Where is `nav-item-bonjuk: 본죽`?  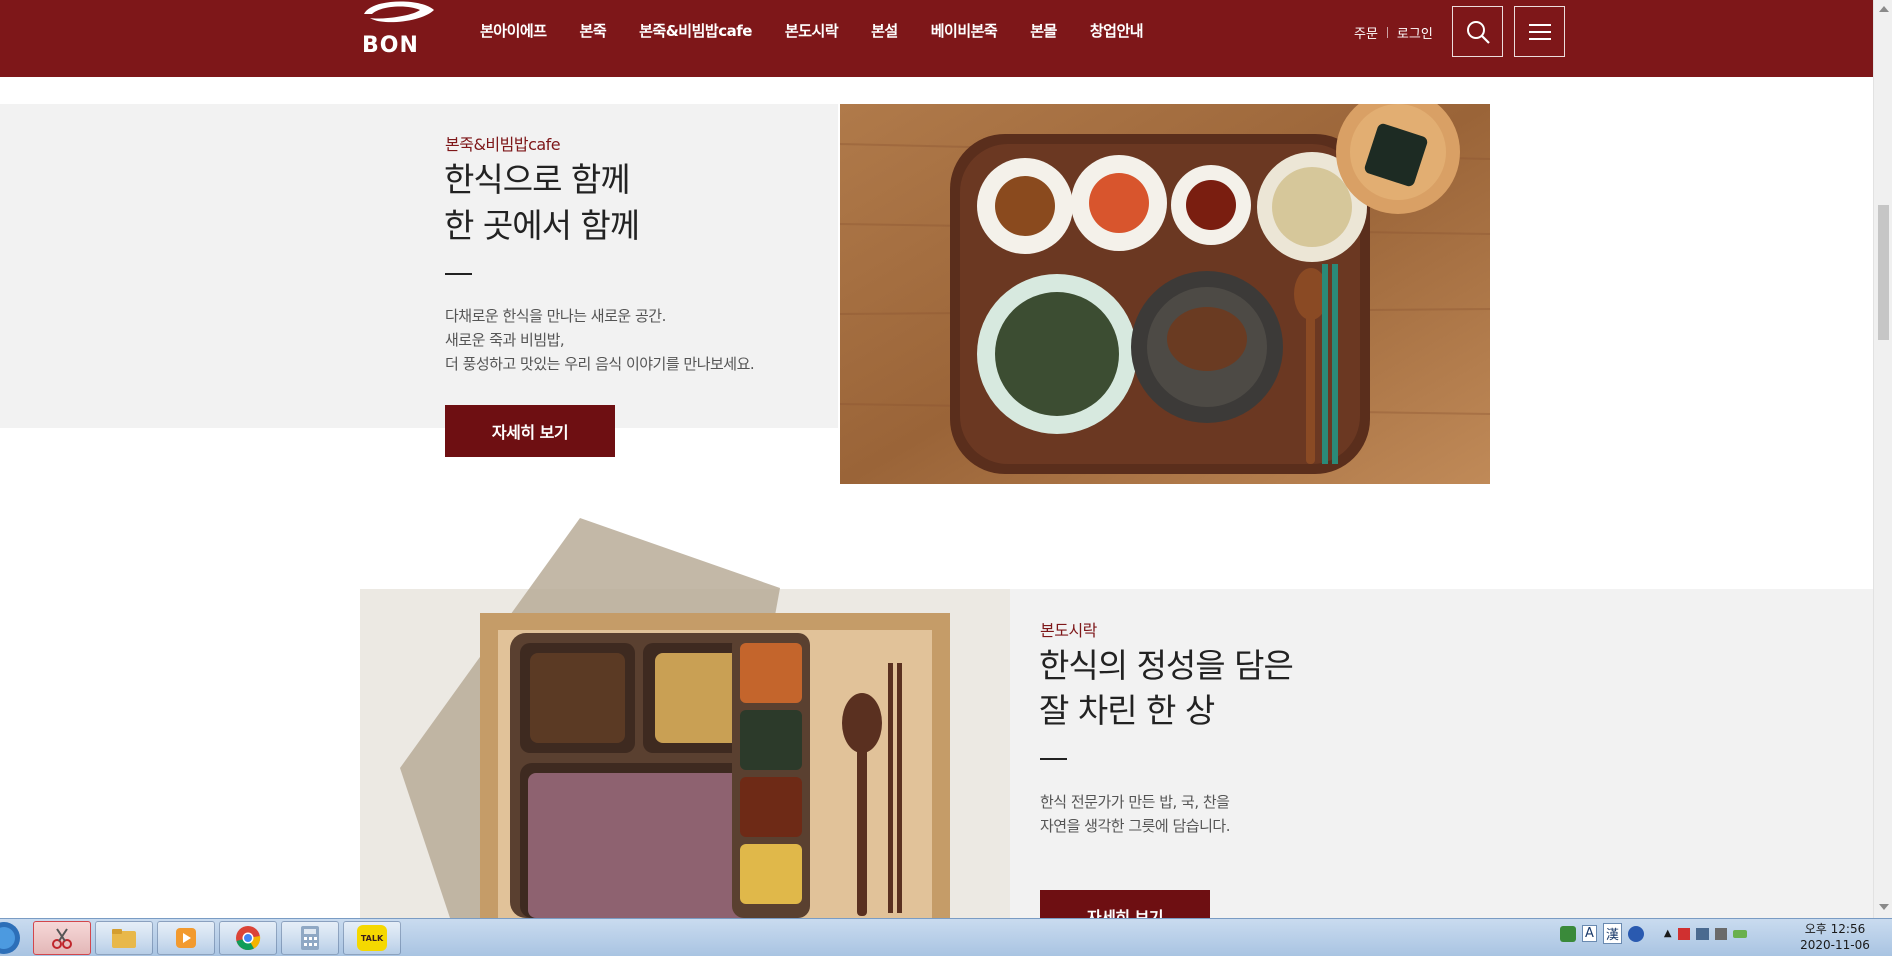
nav-item-bonjuk: 본죽 is located at coordinates (593, 30).